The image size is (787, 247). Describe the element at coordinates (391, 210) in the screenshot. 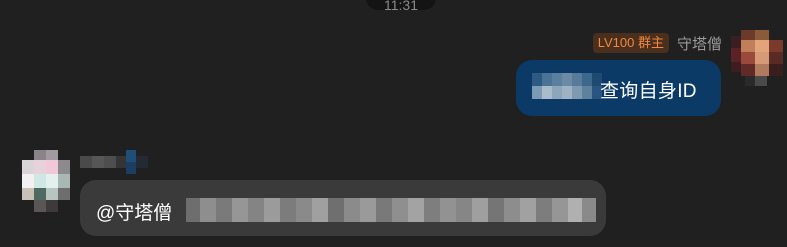

I see `redacted-mosaic` at that location.